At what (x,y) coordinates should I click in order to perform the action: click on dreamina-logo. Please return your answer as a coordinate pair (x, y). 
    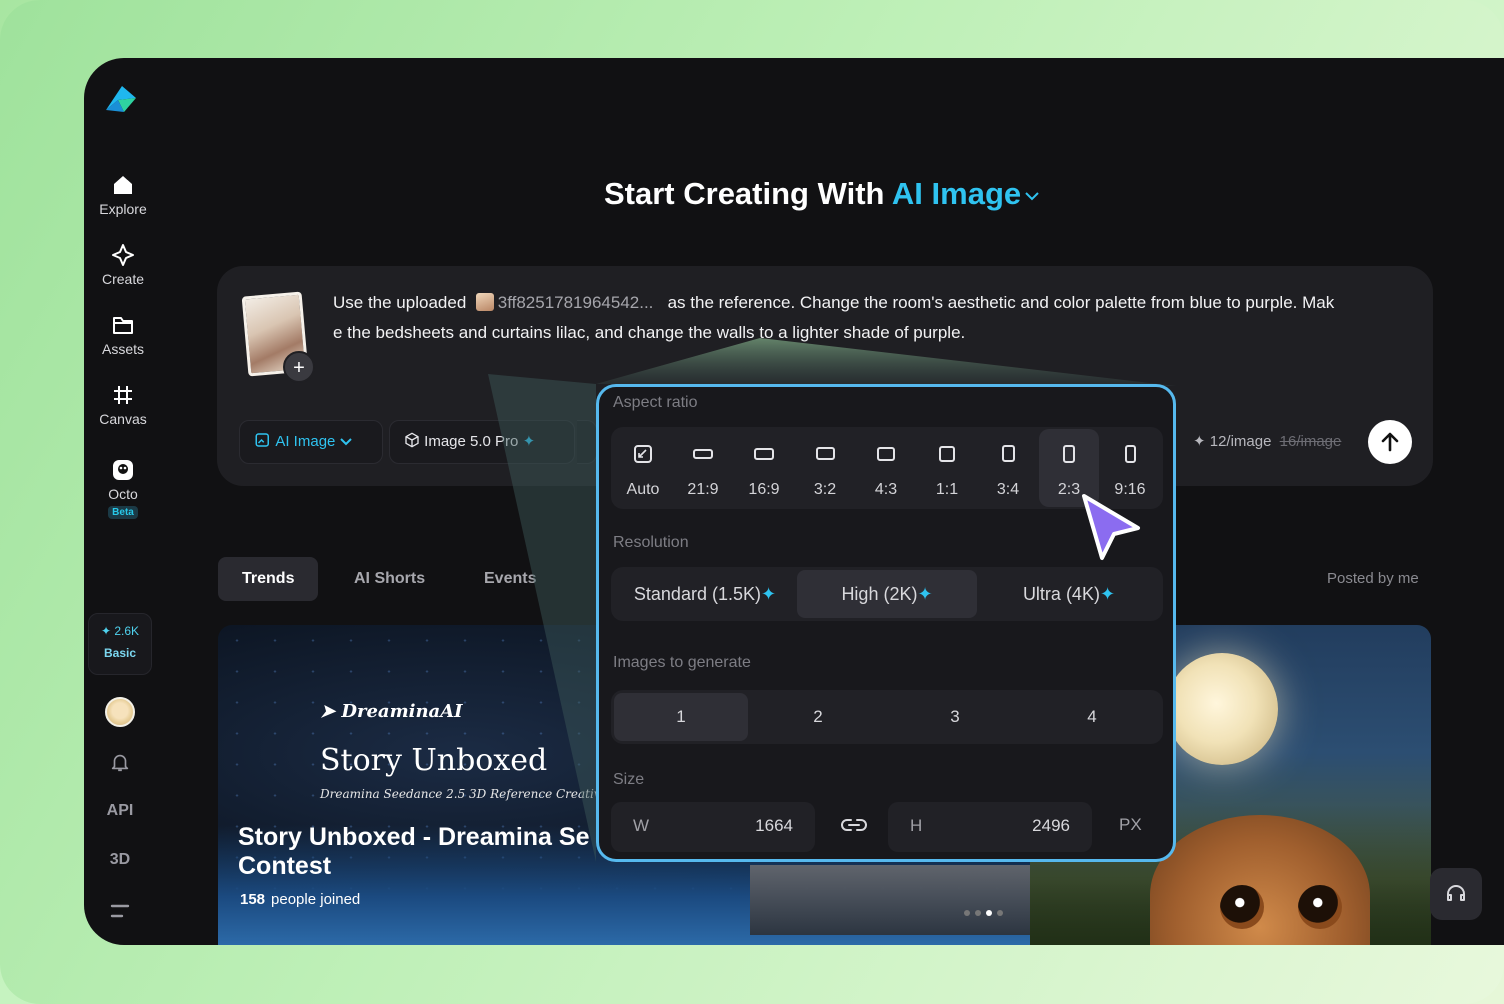
    Looking at the image, I should click on (120, 98).